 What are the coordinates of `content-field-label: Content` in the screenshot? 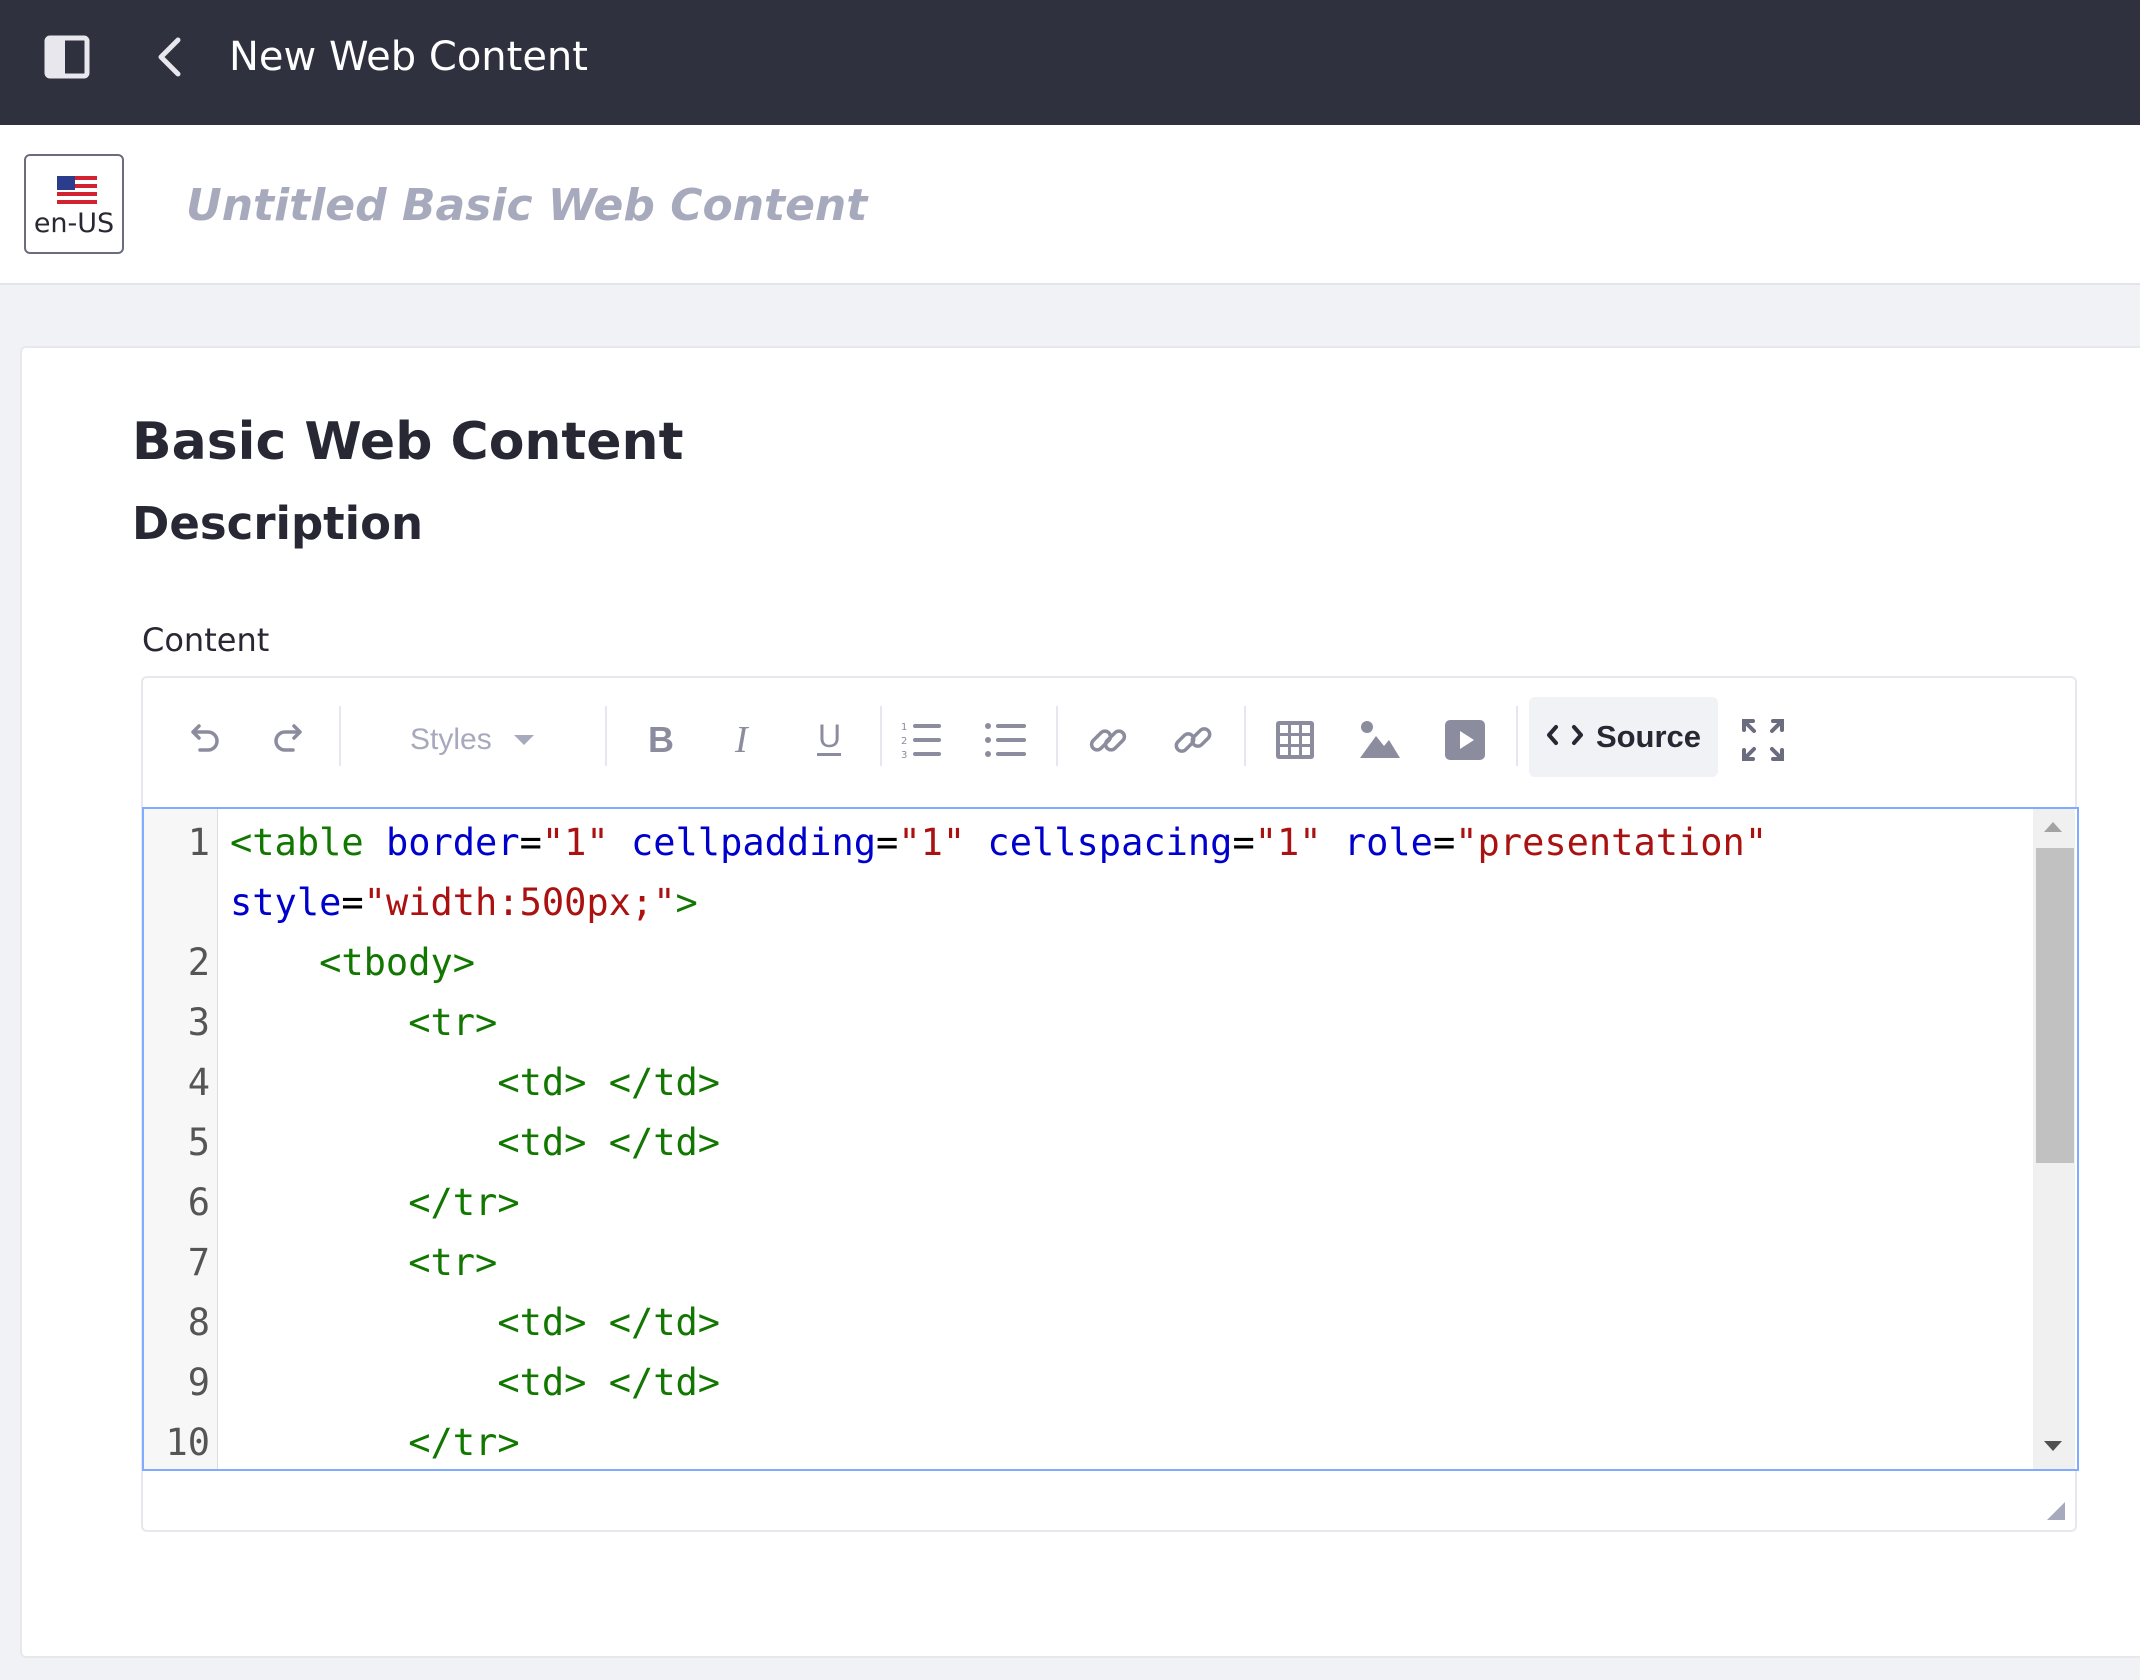 It's located at (206, 640).